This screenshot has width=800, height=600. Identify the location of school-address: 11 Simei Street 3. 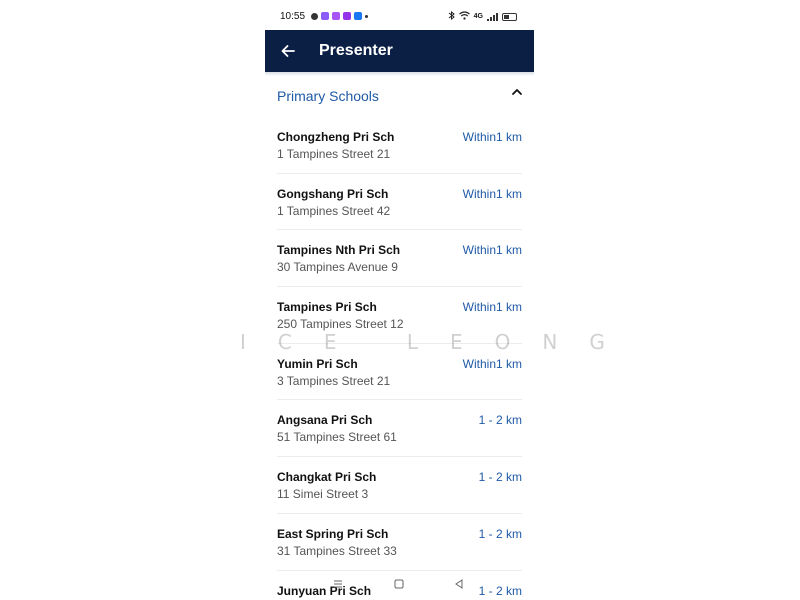
(323, 494).